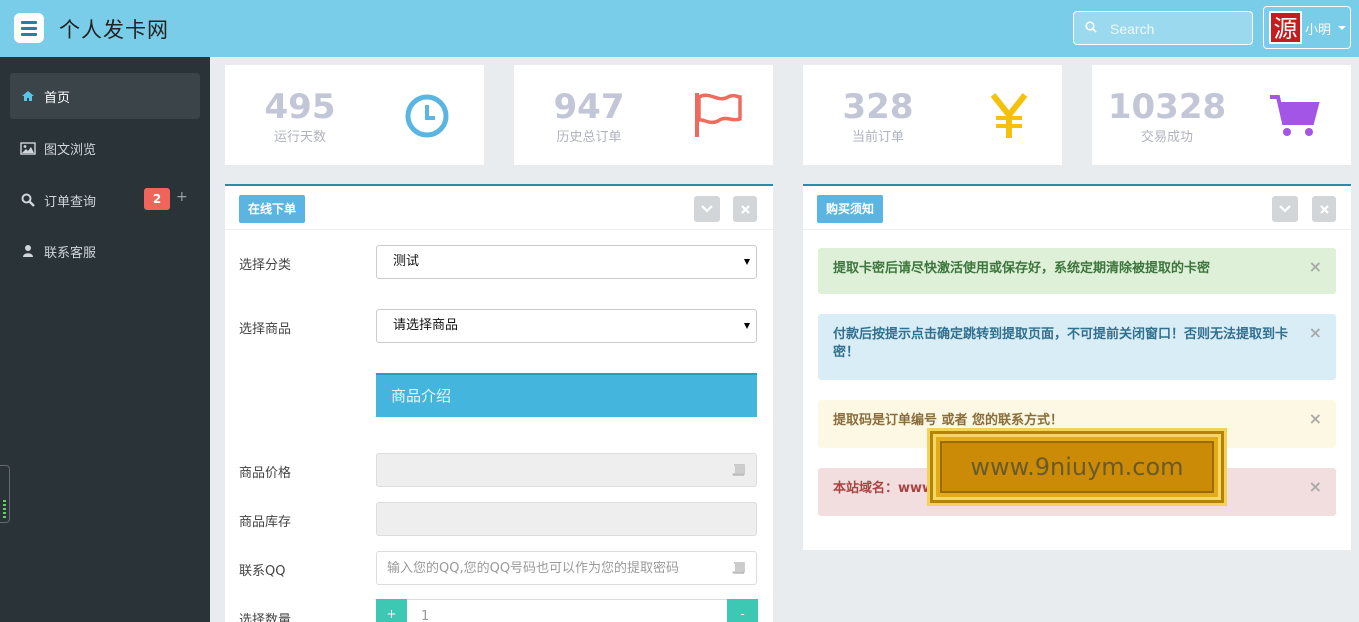 This screenshot has height=622, width=1359. Describe the element at coordinates (679, 28) in the screenshot. I see `top-header: 个人发卡网 源 小明` at that location.